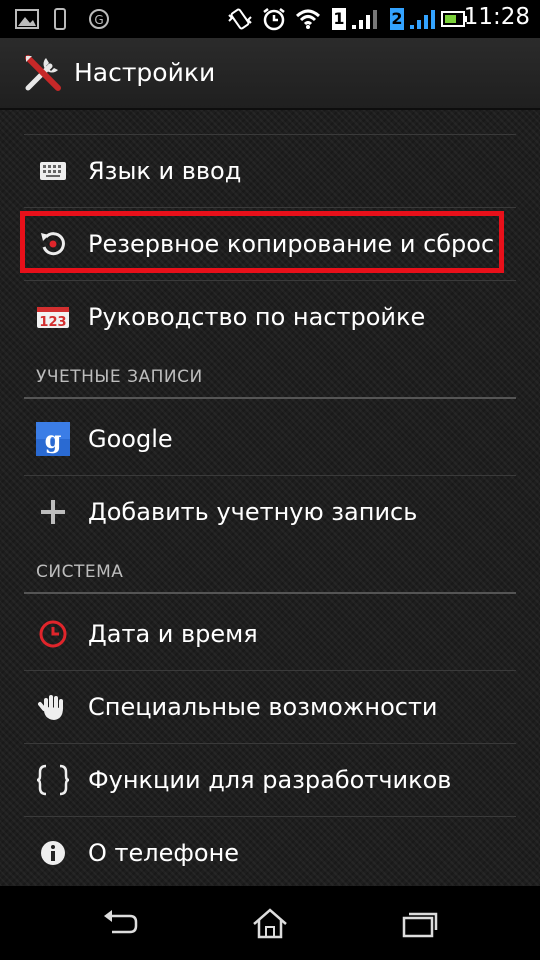  Describe the element at coordinates (270, 439) in the screenshot. I see `settings-item-google: g Google` at that location.